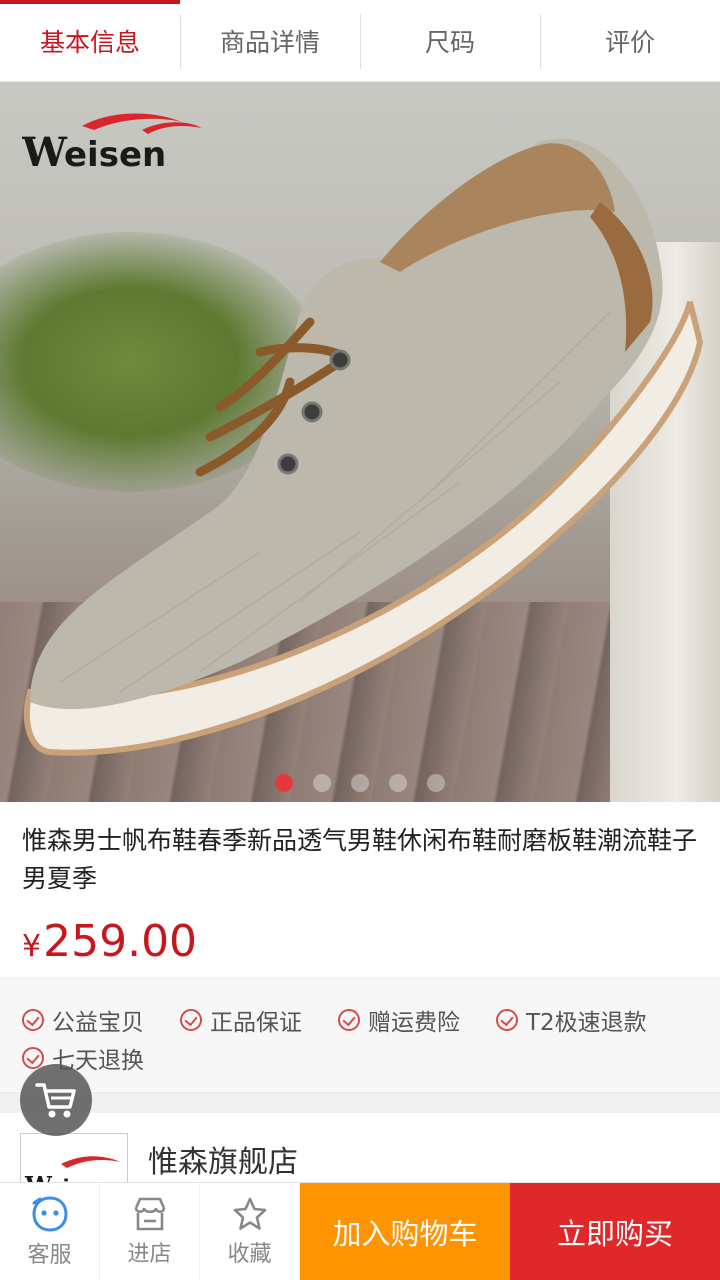  What do you see at coordinates (414, 1023) in the screenshot?
I see `service-label: 赠运费险` at bounding box center [414, 1023].